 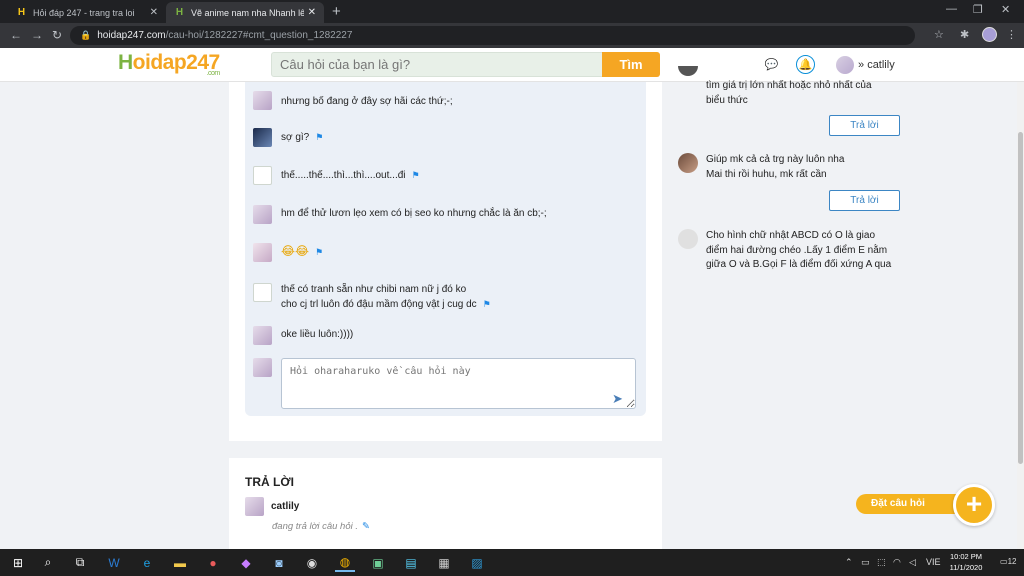 I want to click on word-icon: W, so click(x=114, y=562).